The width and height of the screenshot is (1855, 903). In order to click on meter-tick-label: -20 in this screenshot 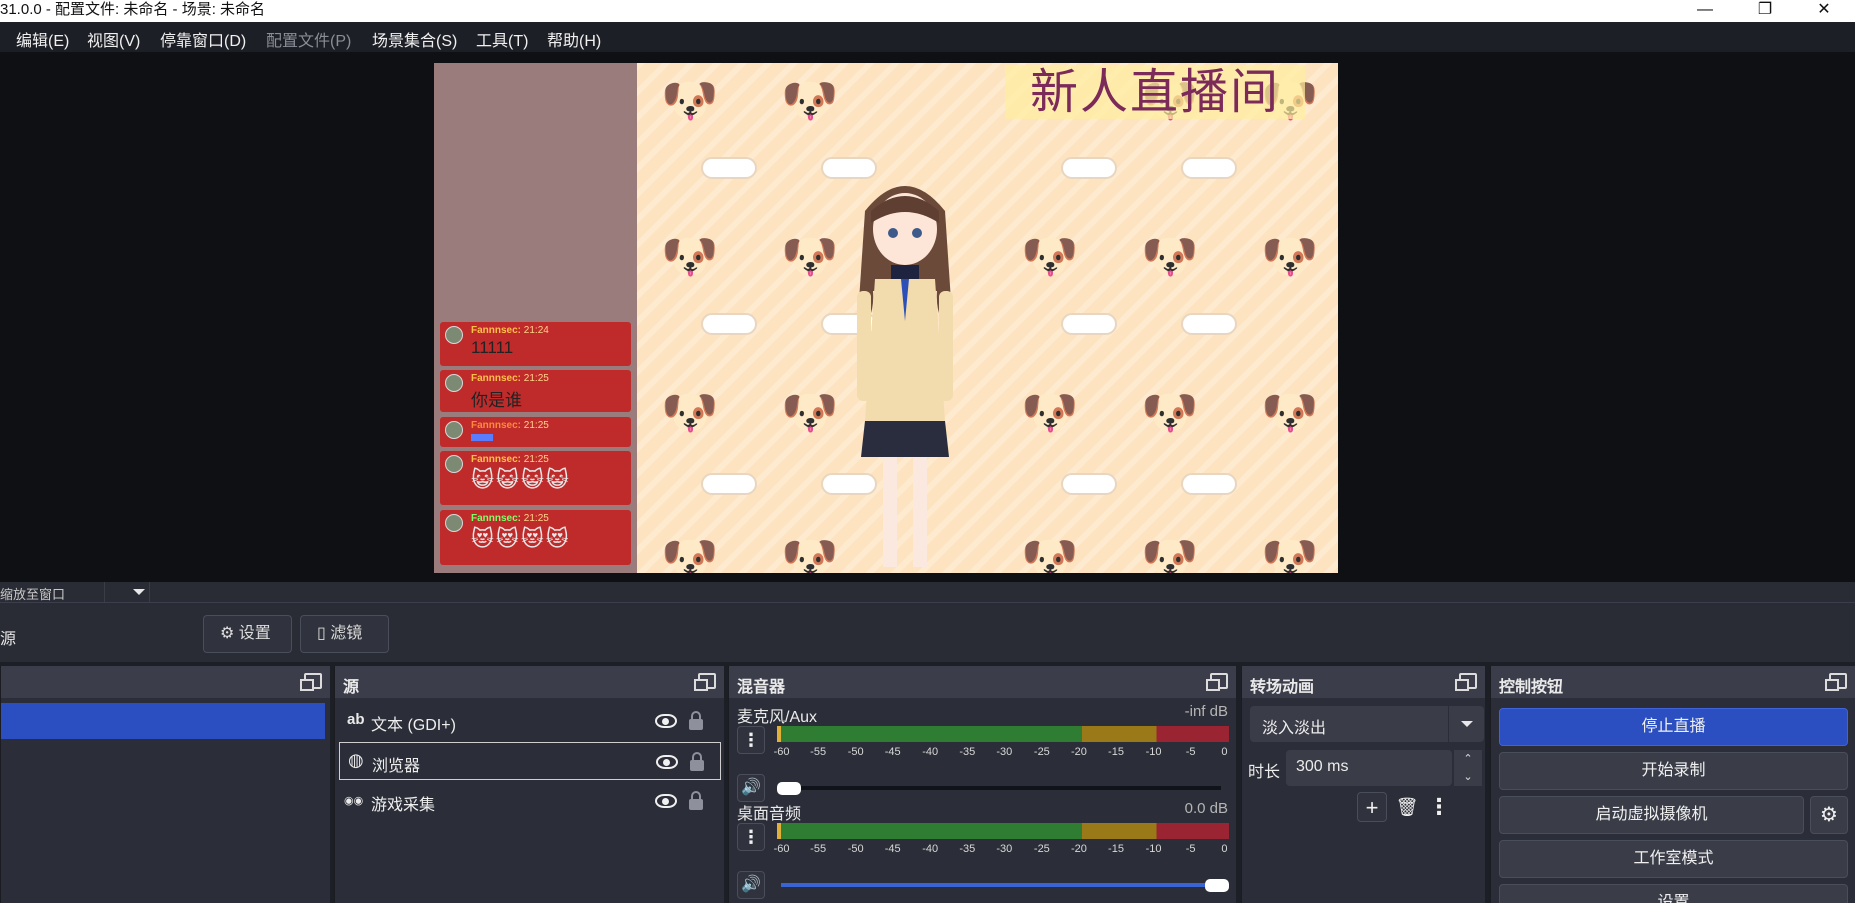, I will do `click(1078, 849)`.